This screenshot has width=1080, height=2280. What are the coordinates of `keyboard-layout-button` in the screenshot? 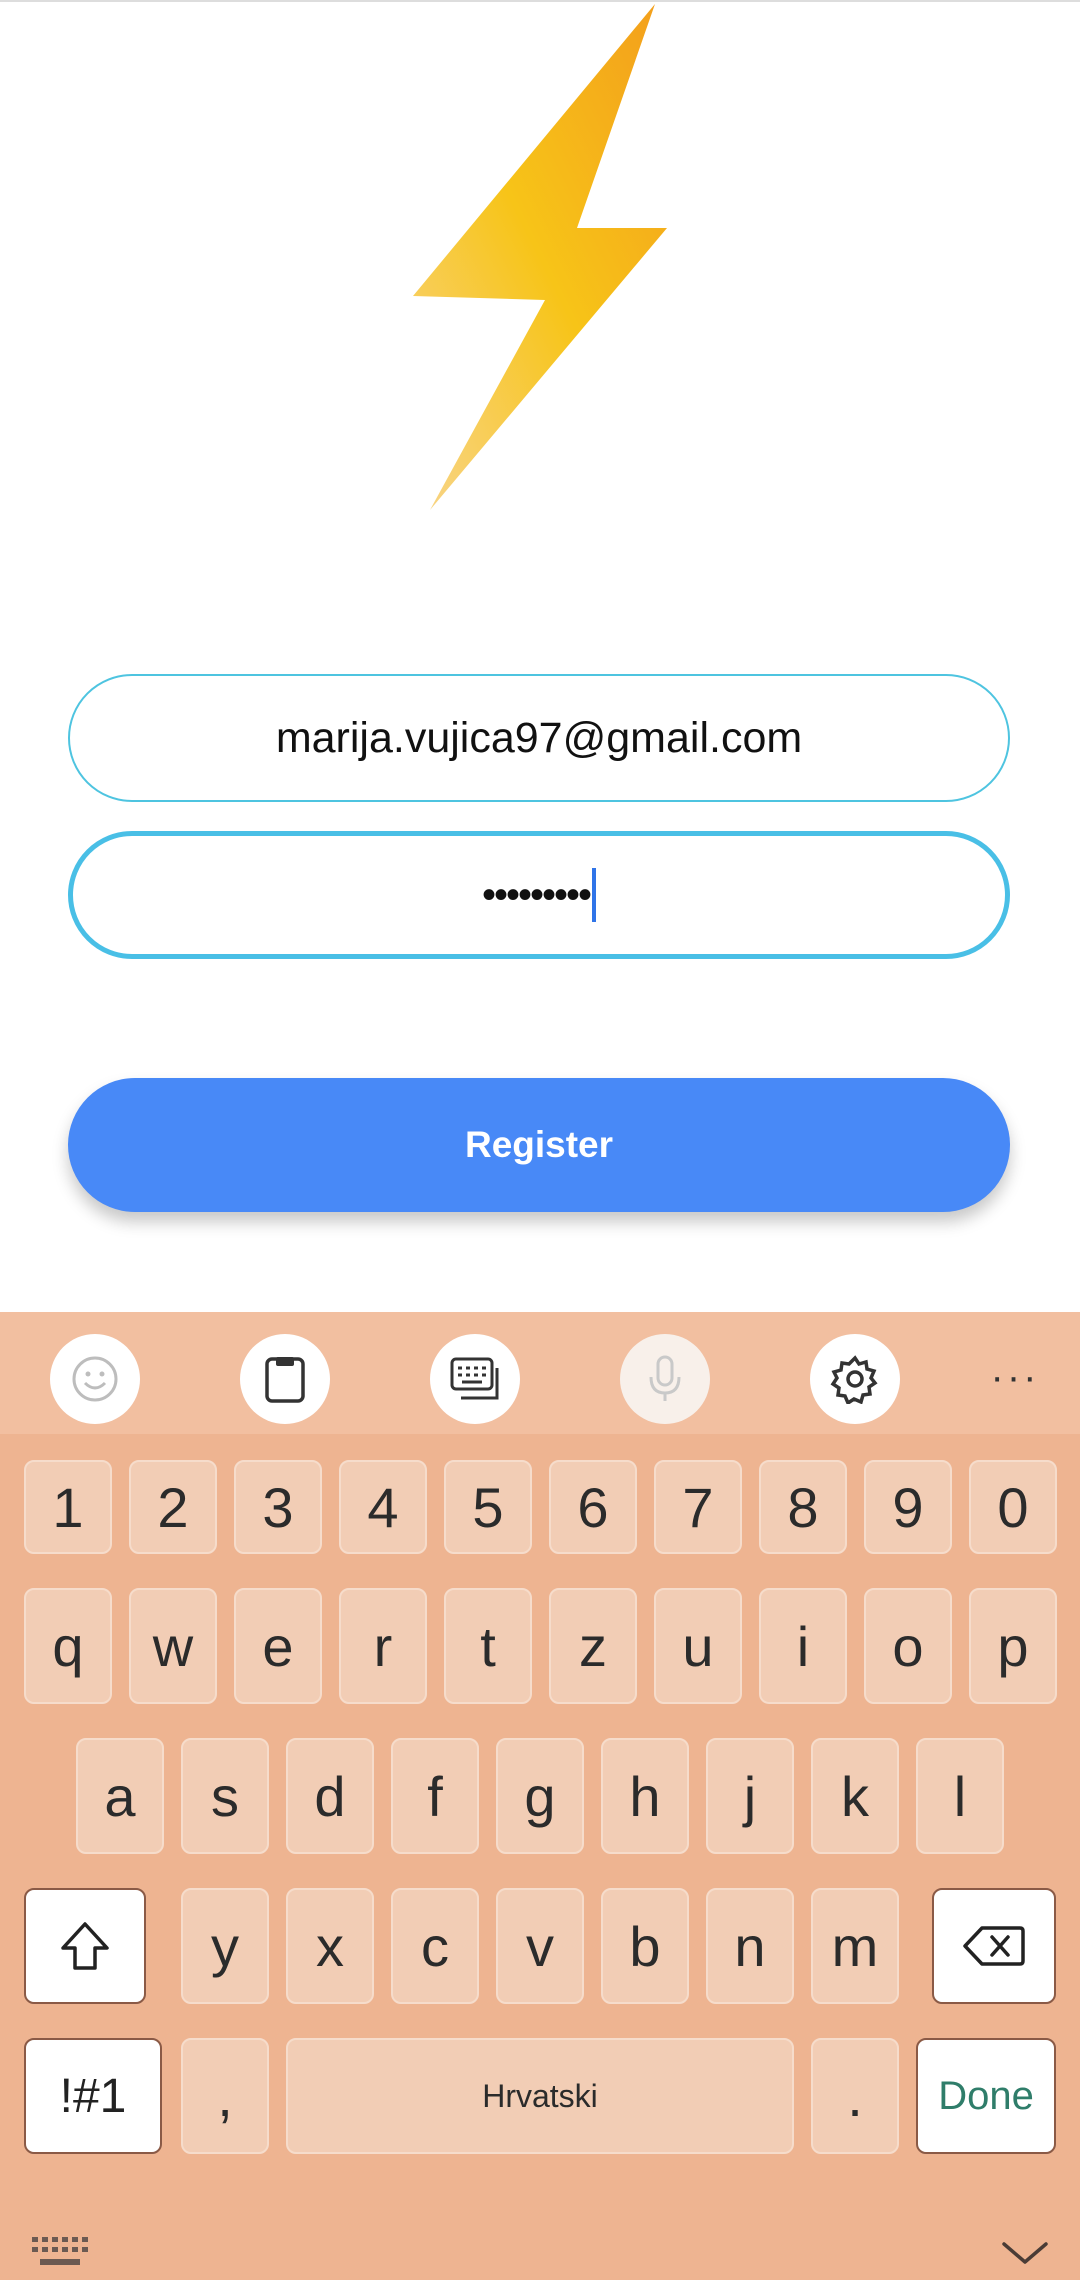 It's located at (475, 1379).